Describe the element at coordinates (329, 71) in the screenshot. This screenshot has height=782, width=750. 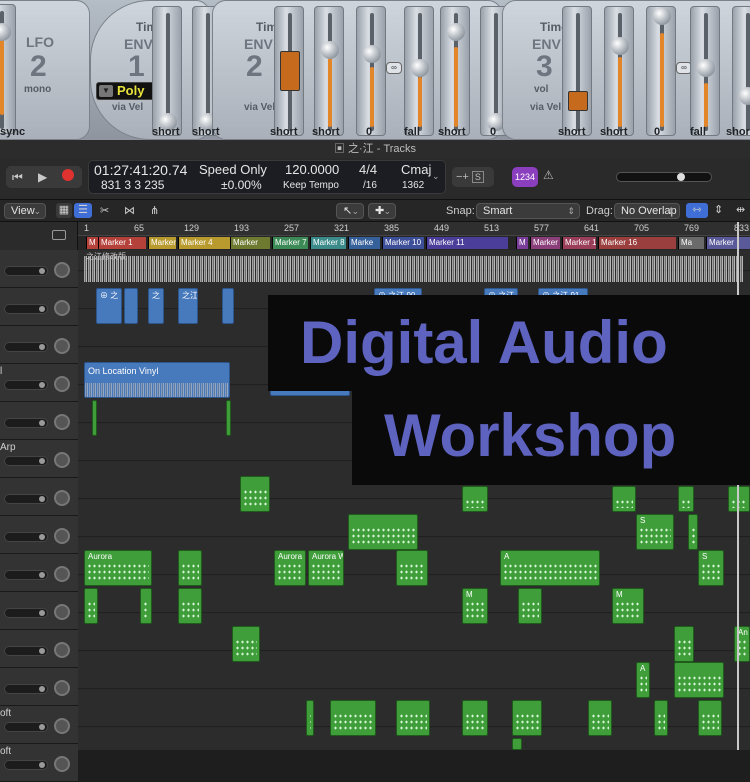
I see `env2-slider-b` at that location.